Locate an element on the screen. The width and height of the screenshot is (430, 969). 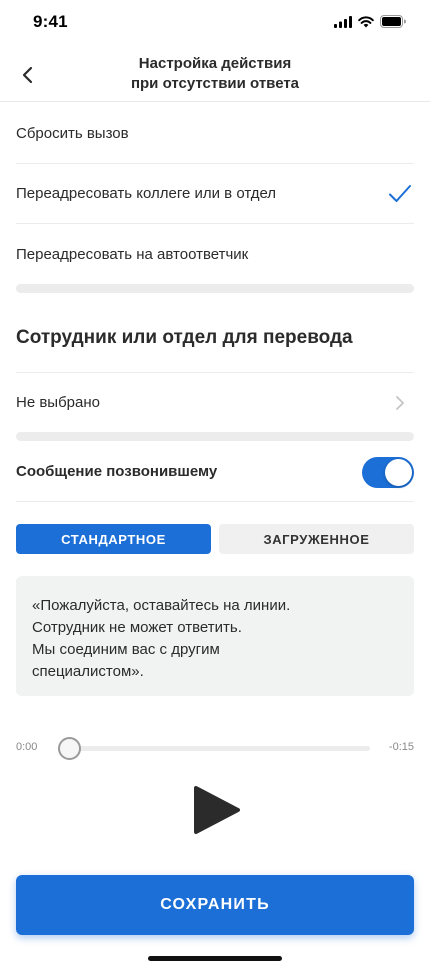
option-reset-call: Сбросить вызов is located at coordinates (215, 134).